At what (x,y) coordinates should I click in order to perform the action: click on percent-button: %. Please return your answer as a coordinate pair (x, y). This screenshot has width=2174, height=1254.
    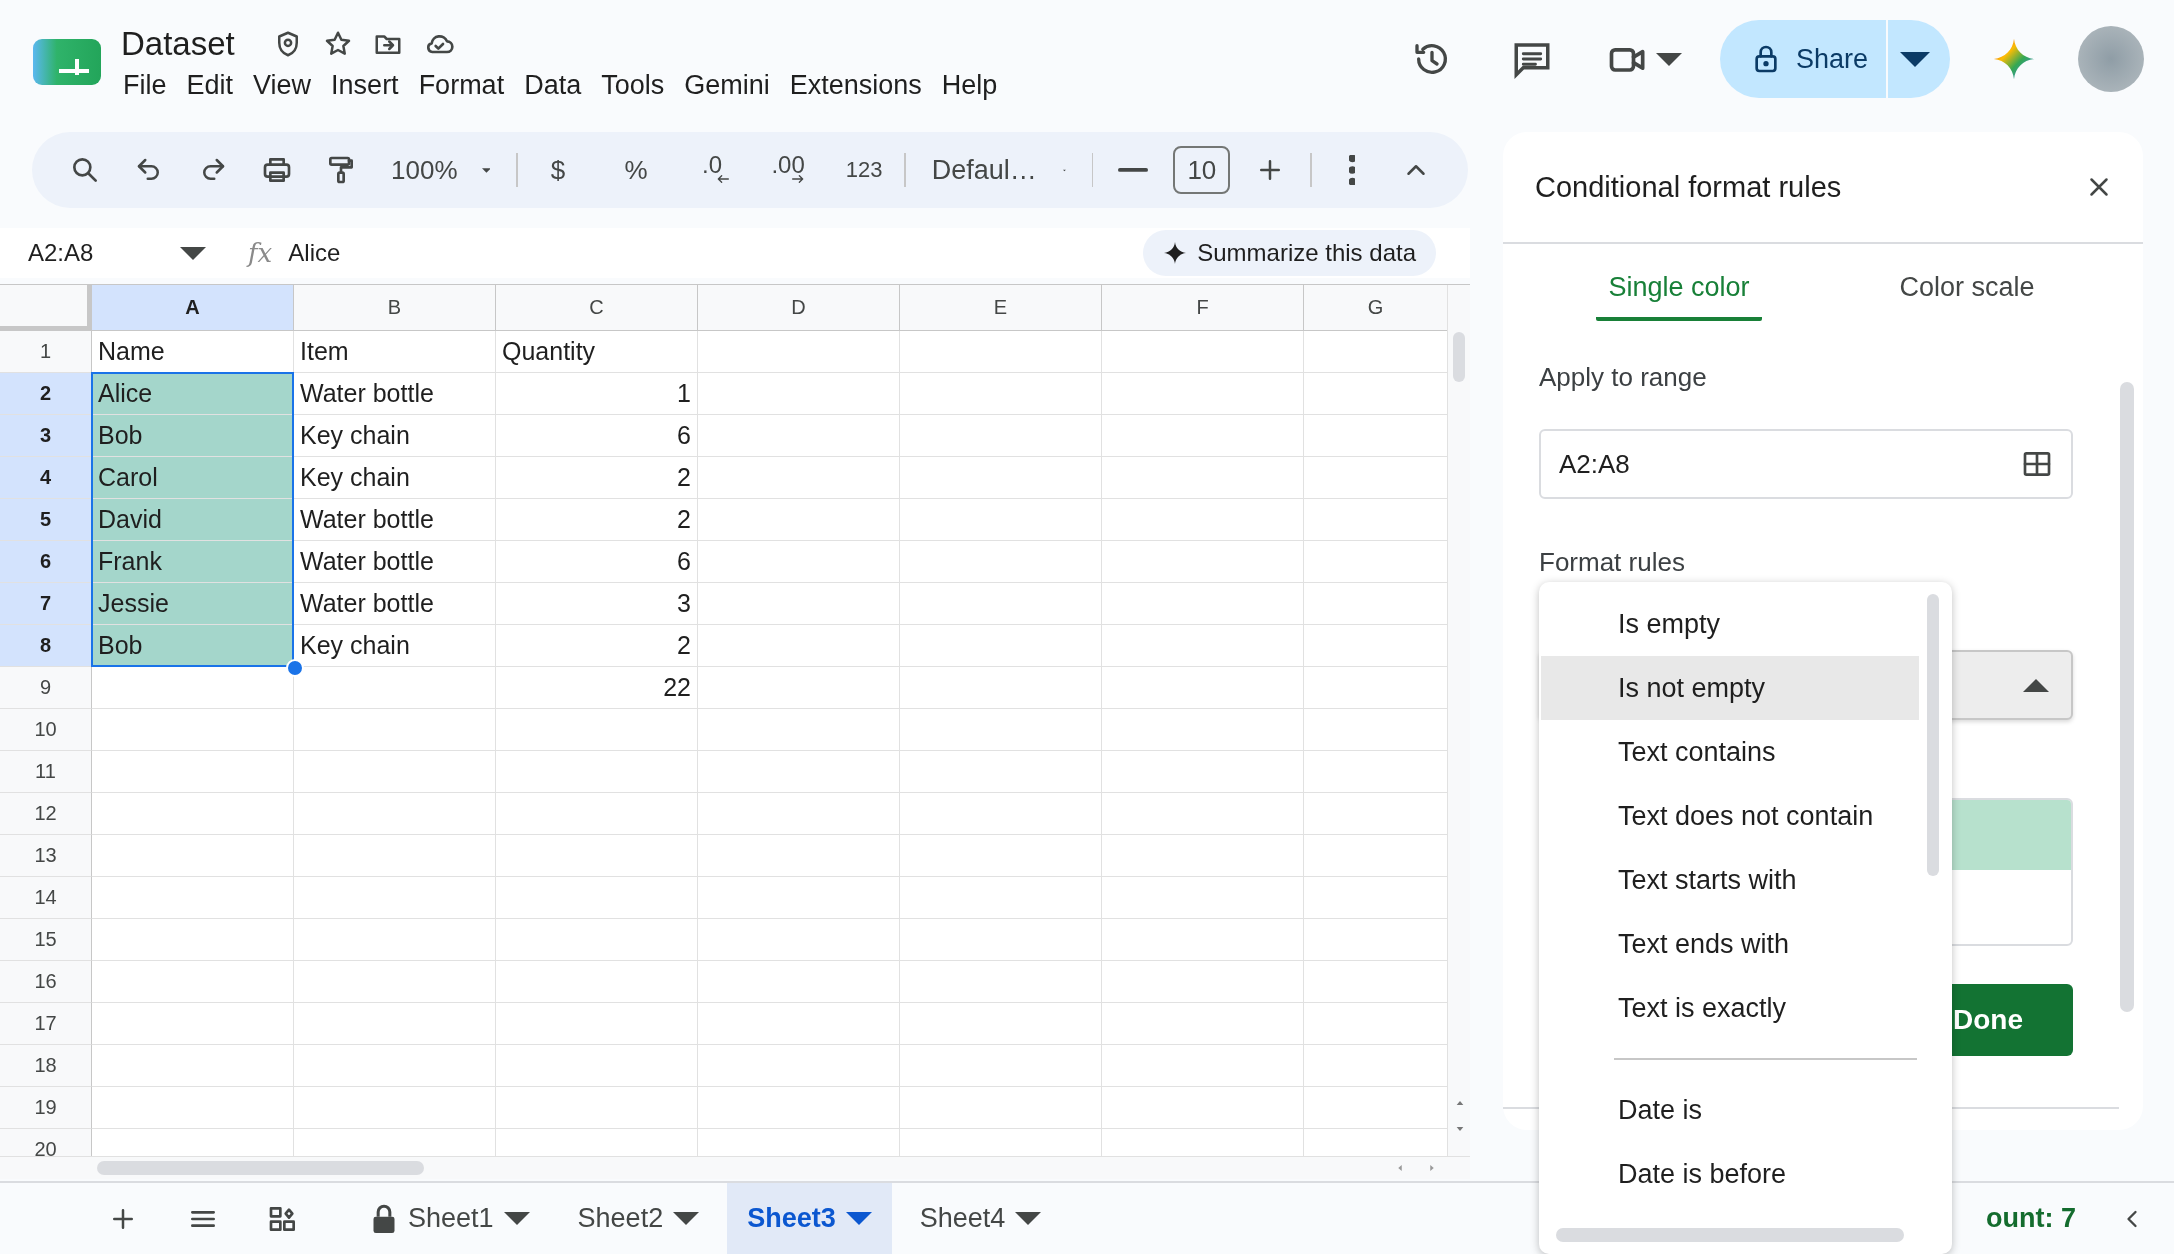
    Looking at the image, I should click on (636, 170).